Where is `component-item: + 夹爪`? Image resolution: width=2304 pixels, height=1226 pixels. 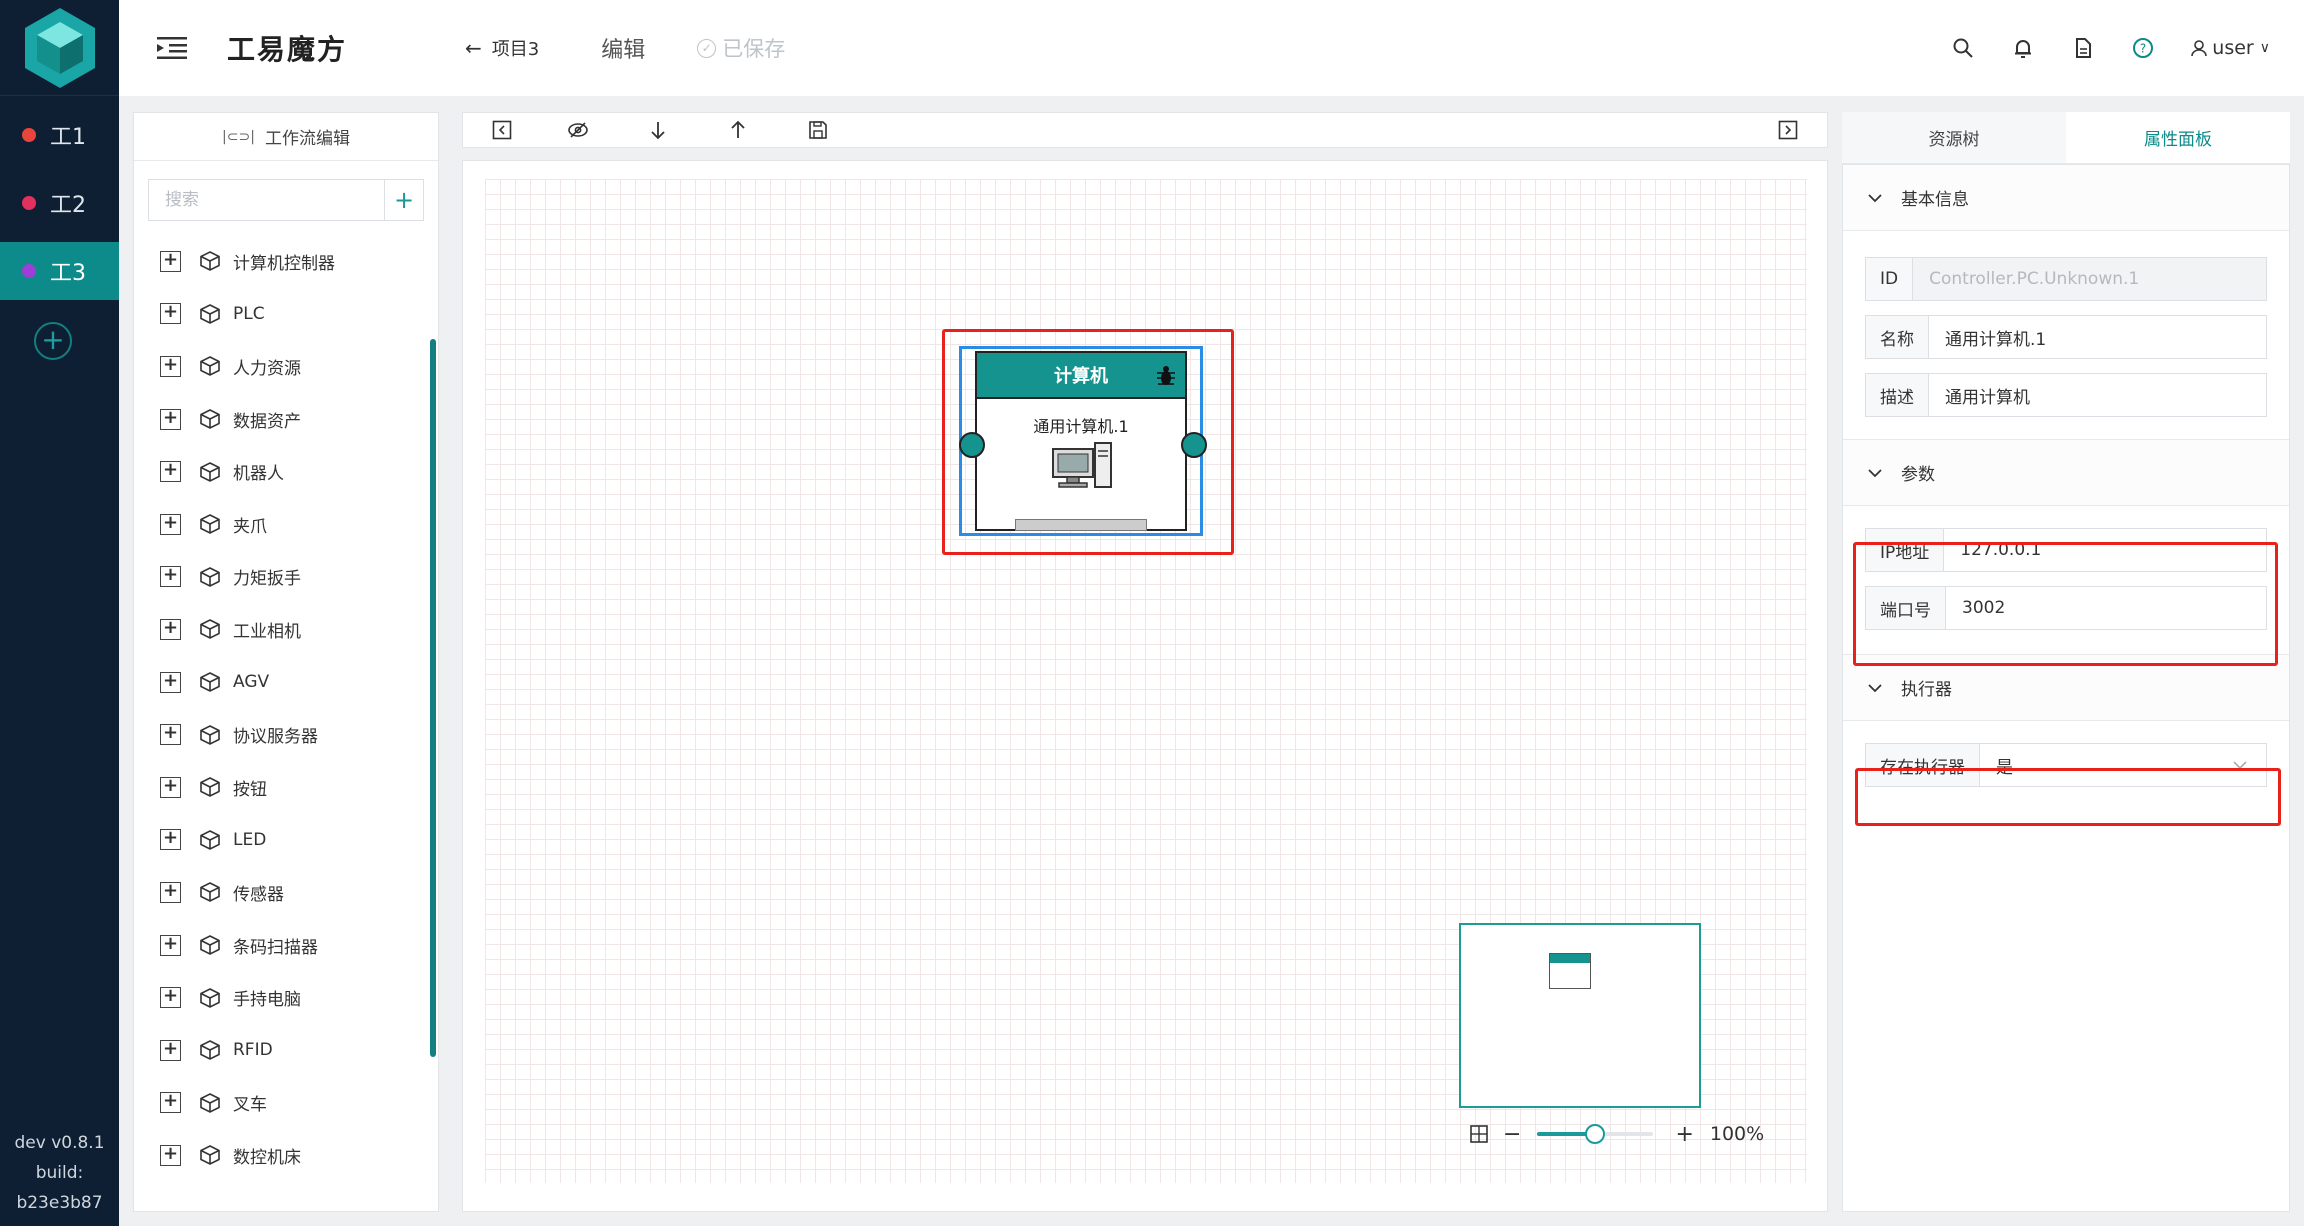 component-item: + 夹爪 is located at coordinates (286, 524).